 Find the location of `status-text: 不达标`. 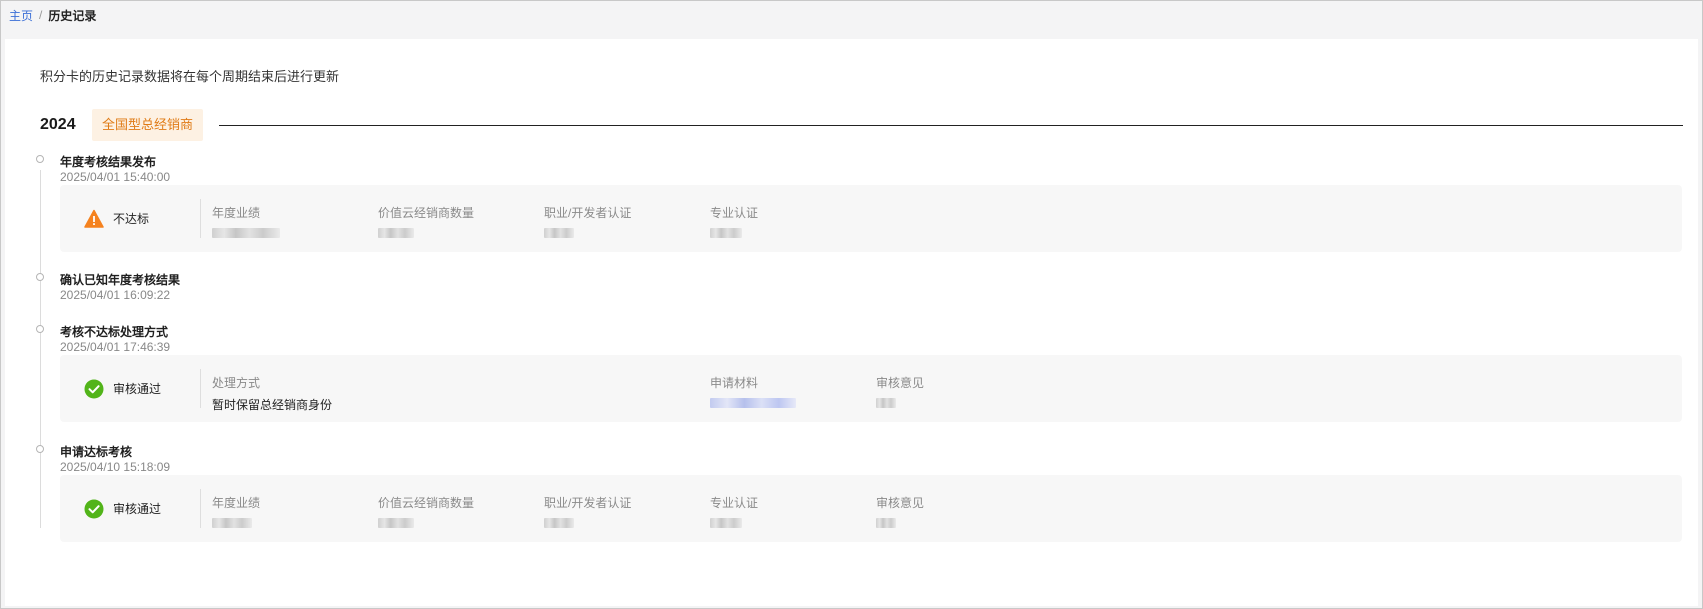

status-text: 不达标 is located at coordinates (131, 219).